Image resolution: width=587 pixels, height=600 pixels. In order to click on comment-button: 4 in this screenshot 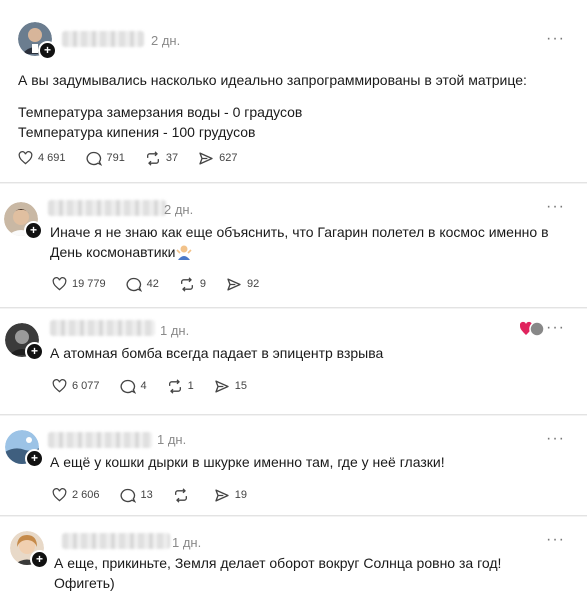, I will do `click(133, 386)`.